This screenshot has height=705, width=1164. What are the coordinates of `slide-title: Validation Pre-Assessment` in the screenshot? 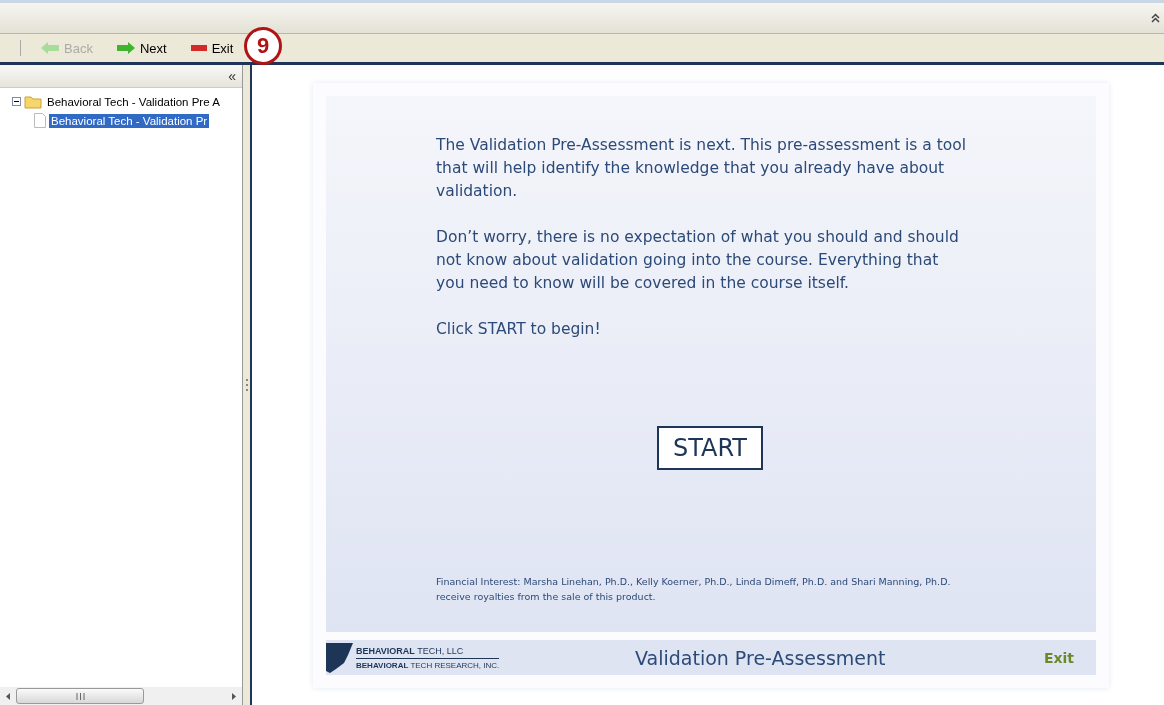 It's located at (760, 657).